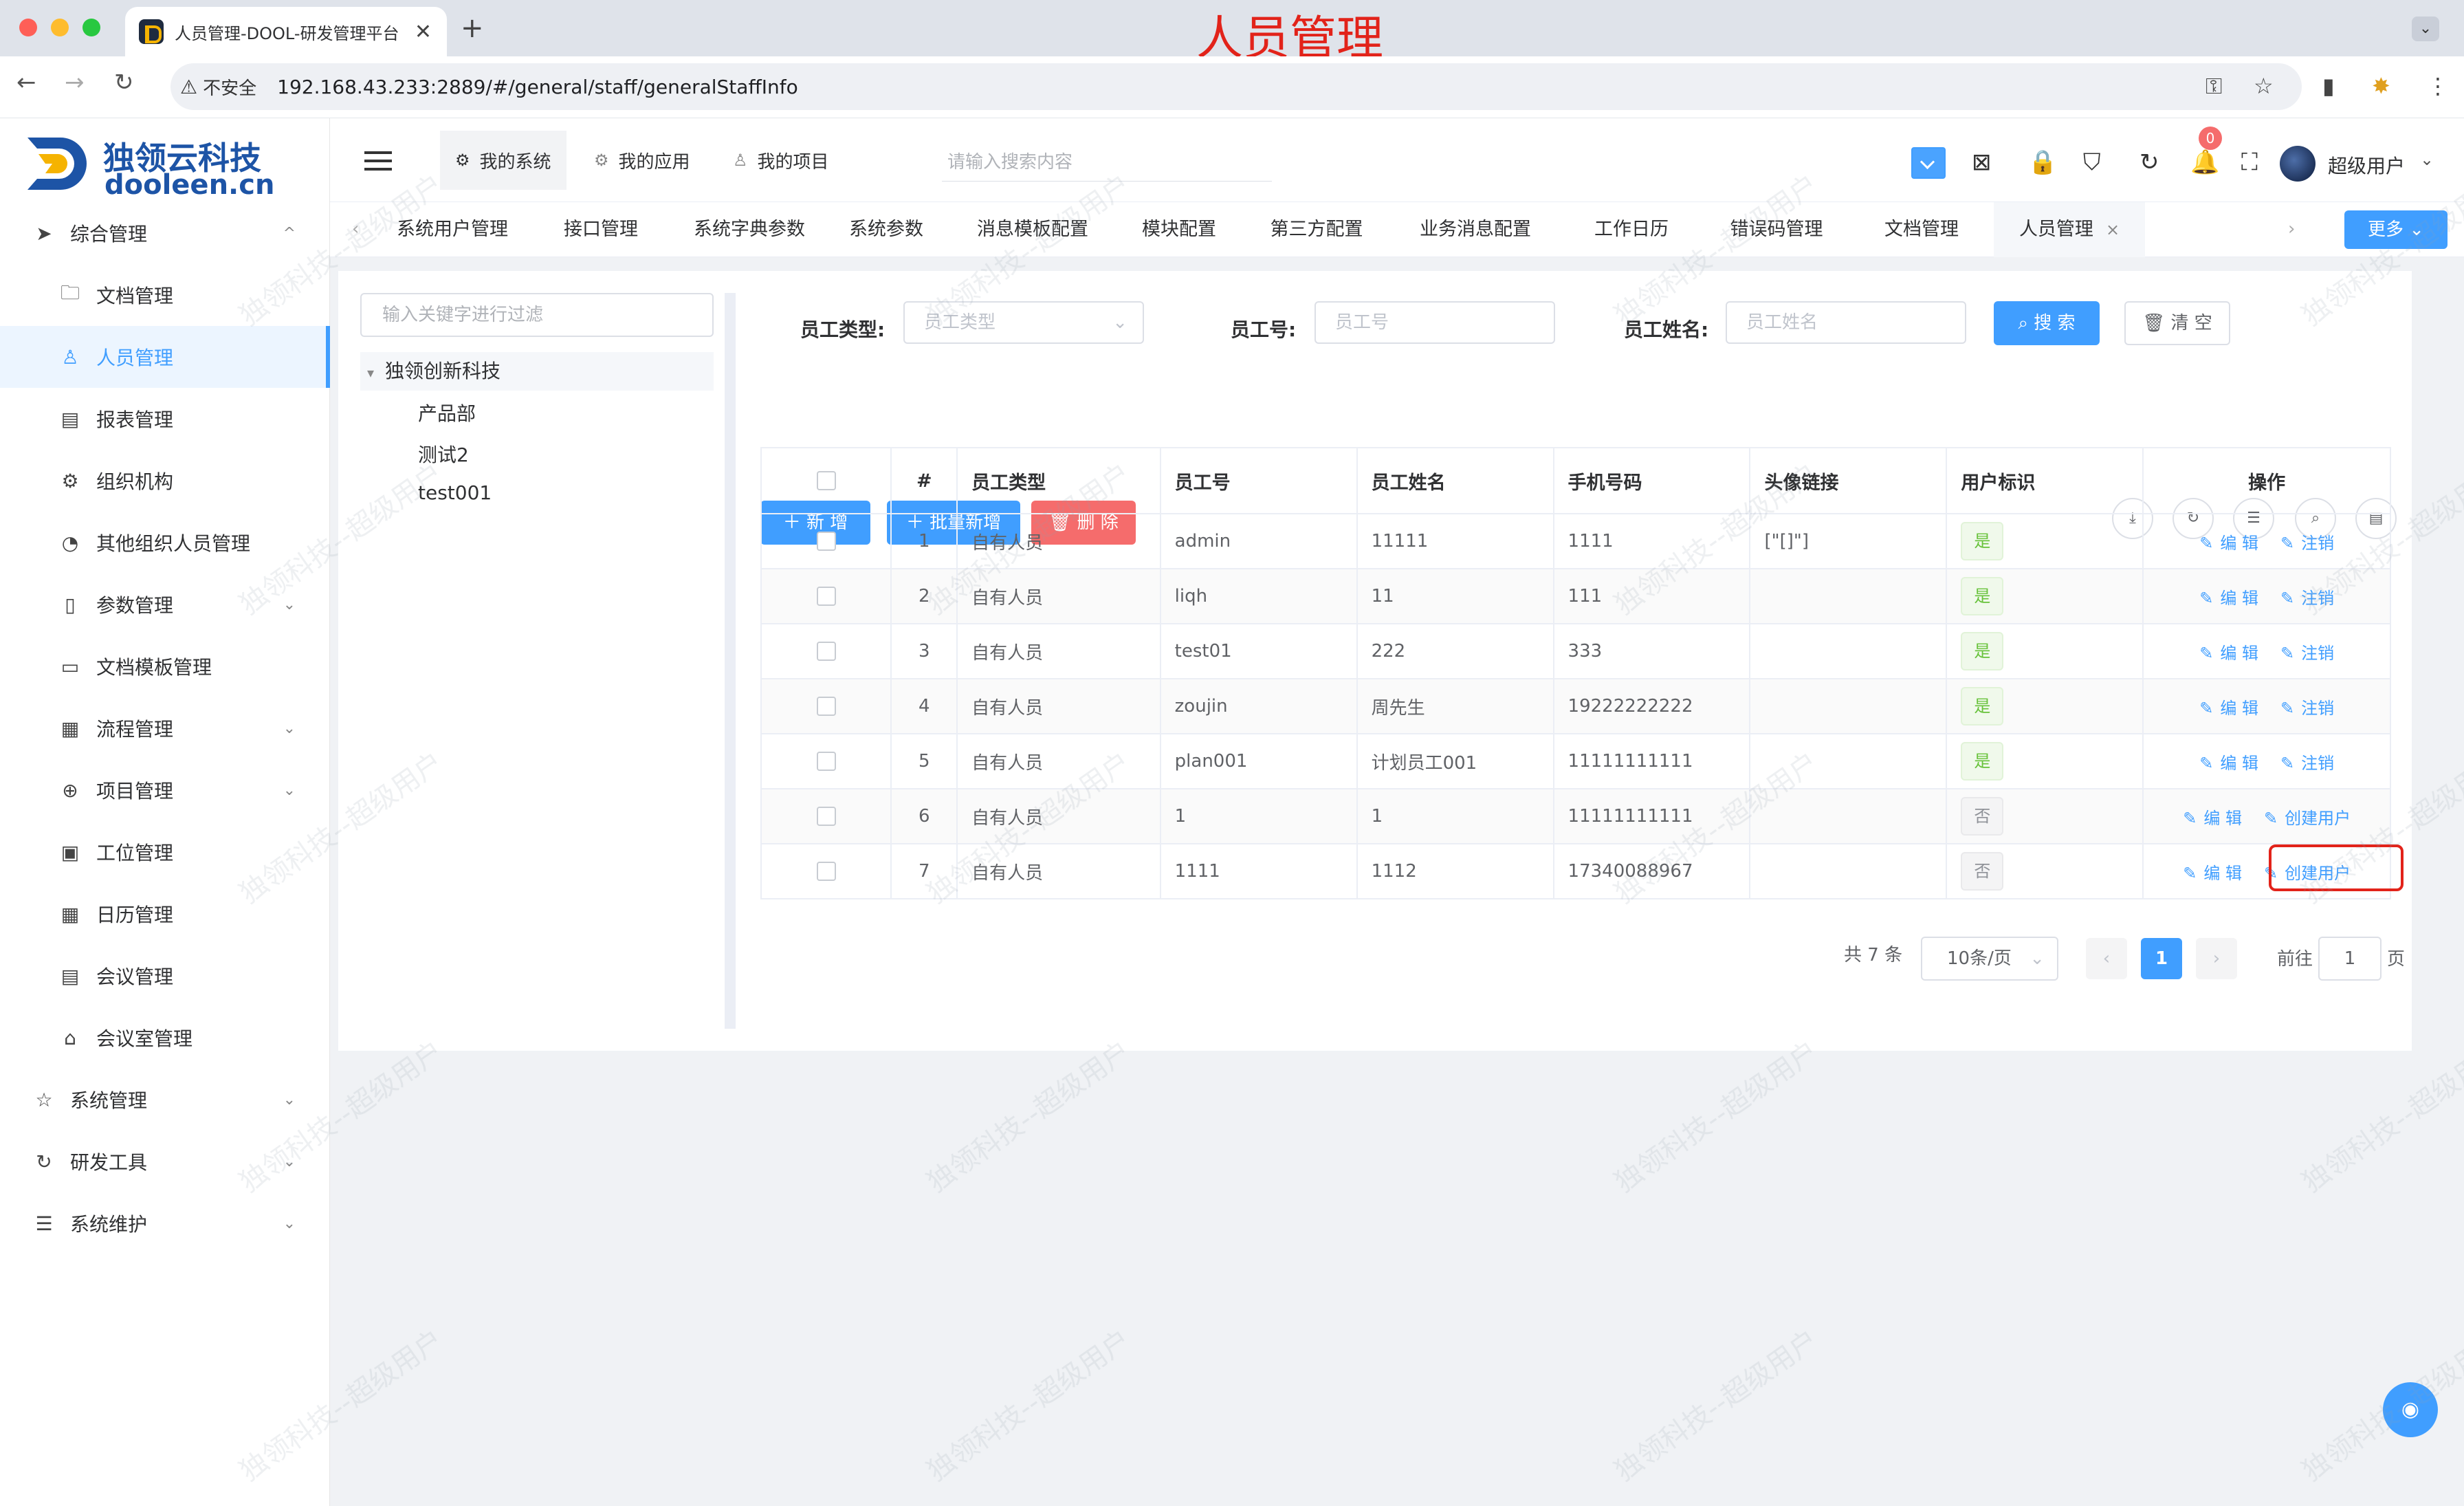  What do you see at coordinates (165, 666) in the screenshot?
I see `sidebar-item-doc-templates: ▭ 文档模板管理` at bounding box center [165, 666].